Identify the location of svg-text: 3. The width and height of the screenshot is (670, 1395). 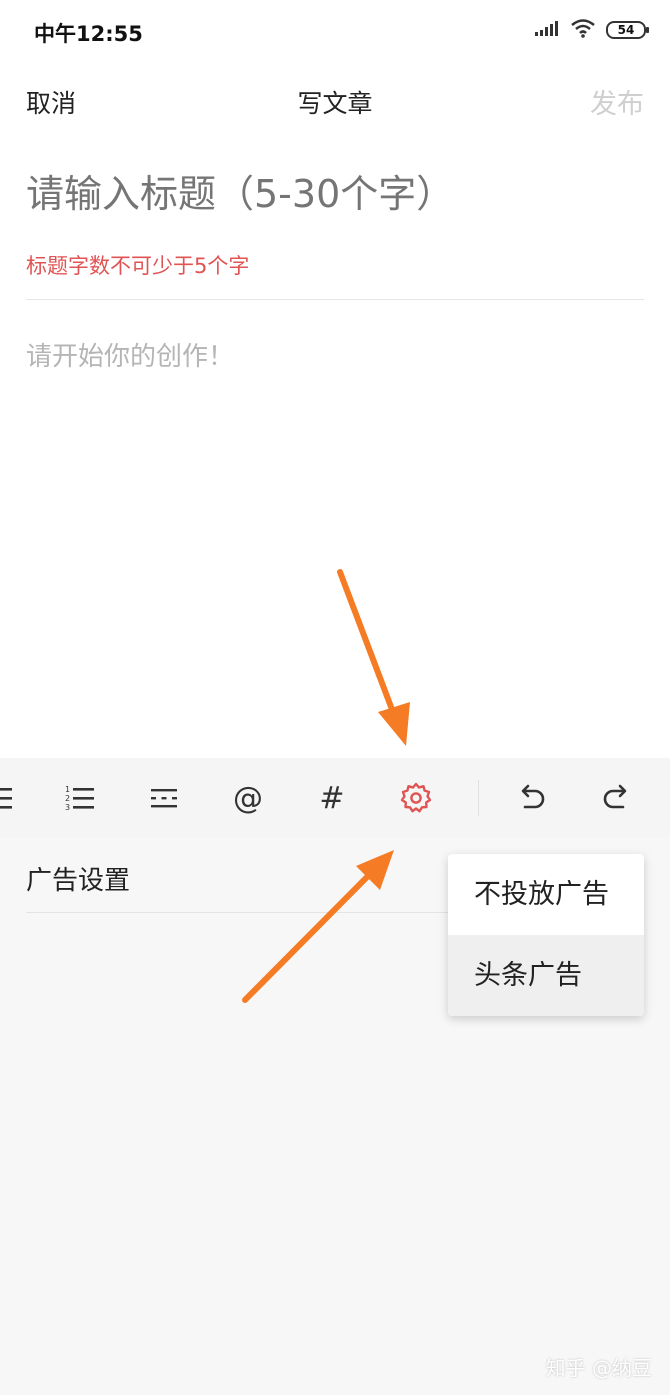
(67, 807).